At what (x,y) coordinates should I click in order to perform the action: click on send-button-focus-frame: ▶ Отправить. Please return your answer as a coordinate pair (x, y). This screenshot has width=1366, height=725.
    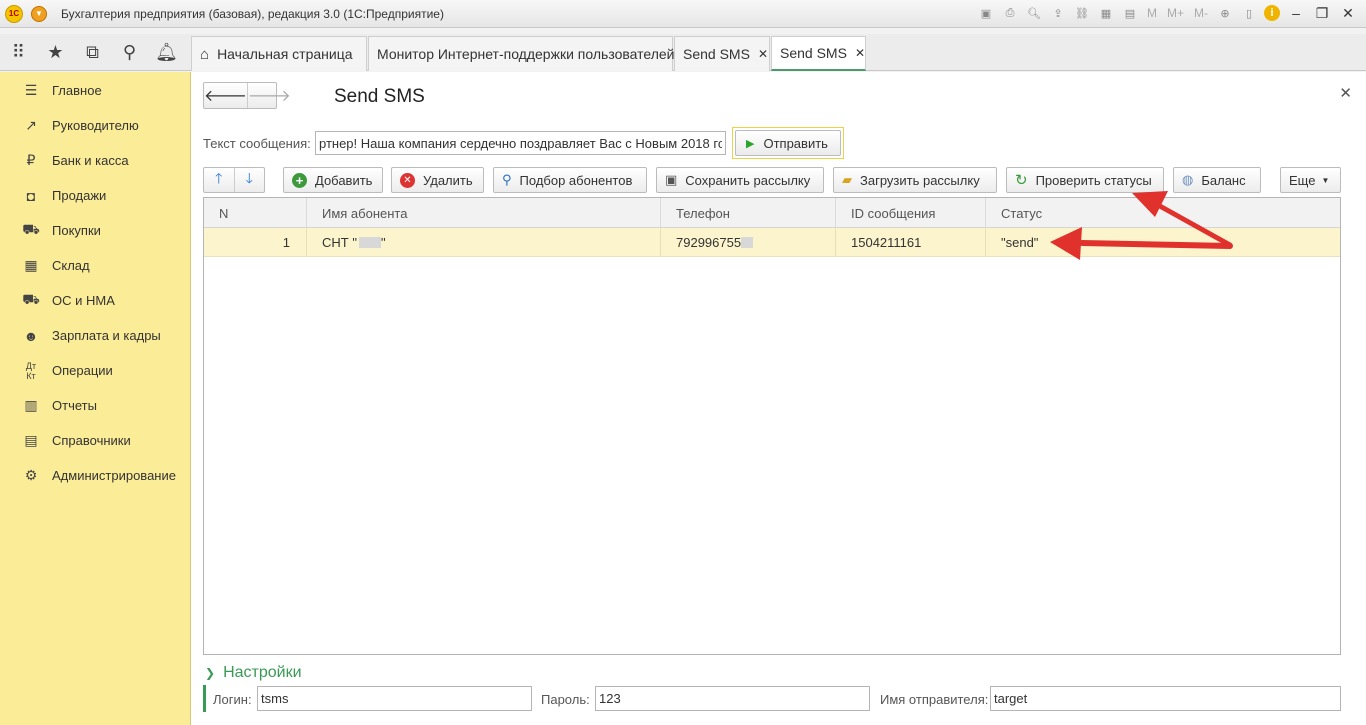
    Looking at the image, I should click on (788, 143).